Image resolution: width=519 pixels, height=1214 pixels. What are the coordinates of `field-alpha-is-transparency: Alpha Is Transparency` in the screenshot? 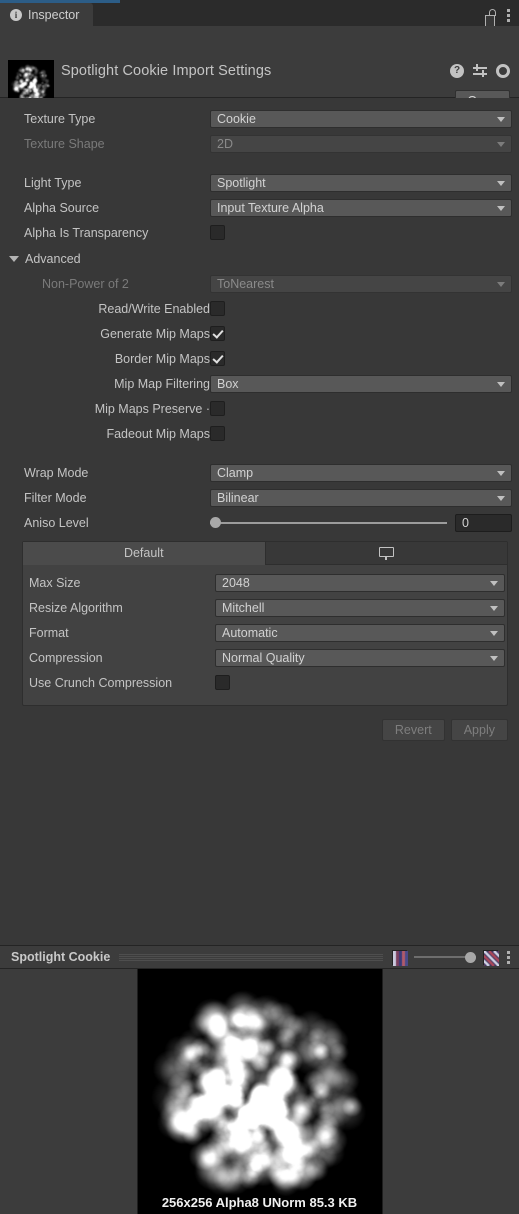 It's located at (259, 232).